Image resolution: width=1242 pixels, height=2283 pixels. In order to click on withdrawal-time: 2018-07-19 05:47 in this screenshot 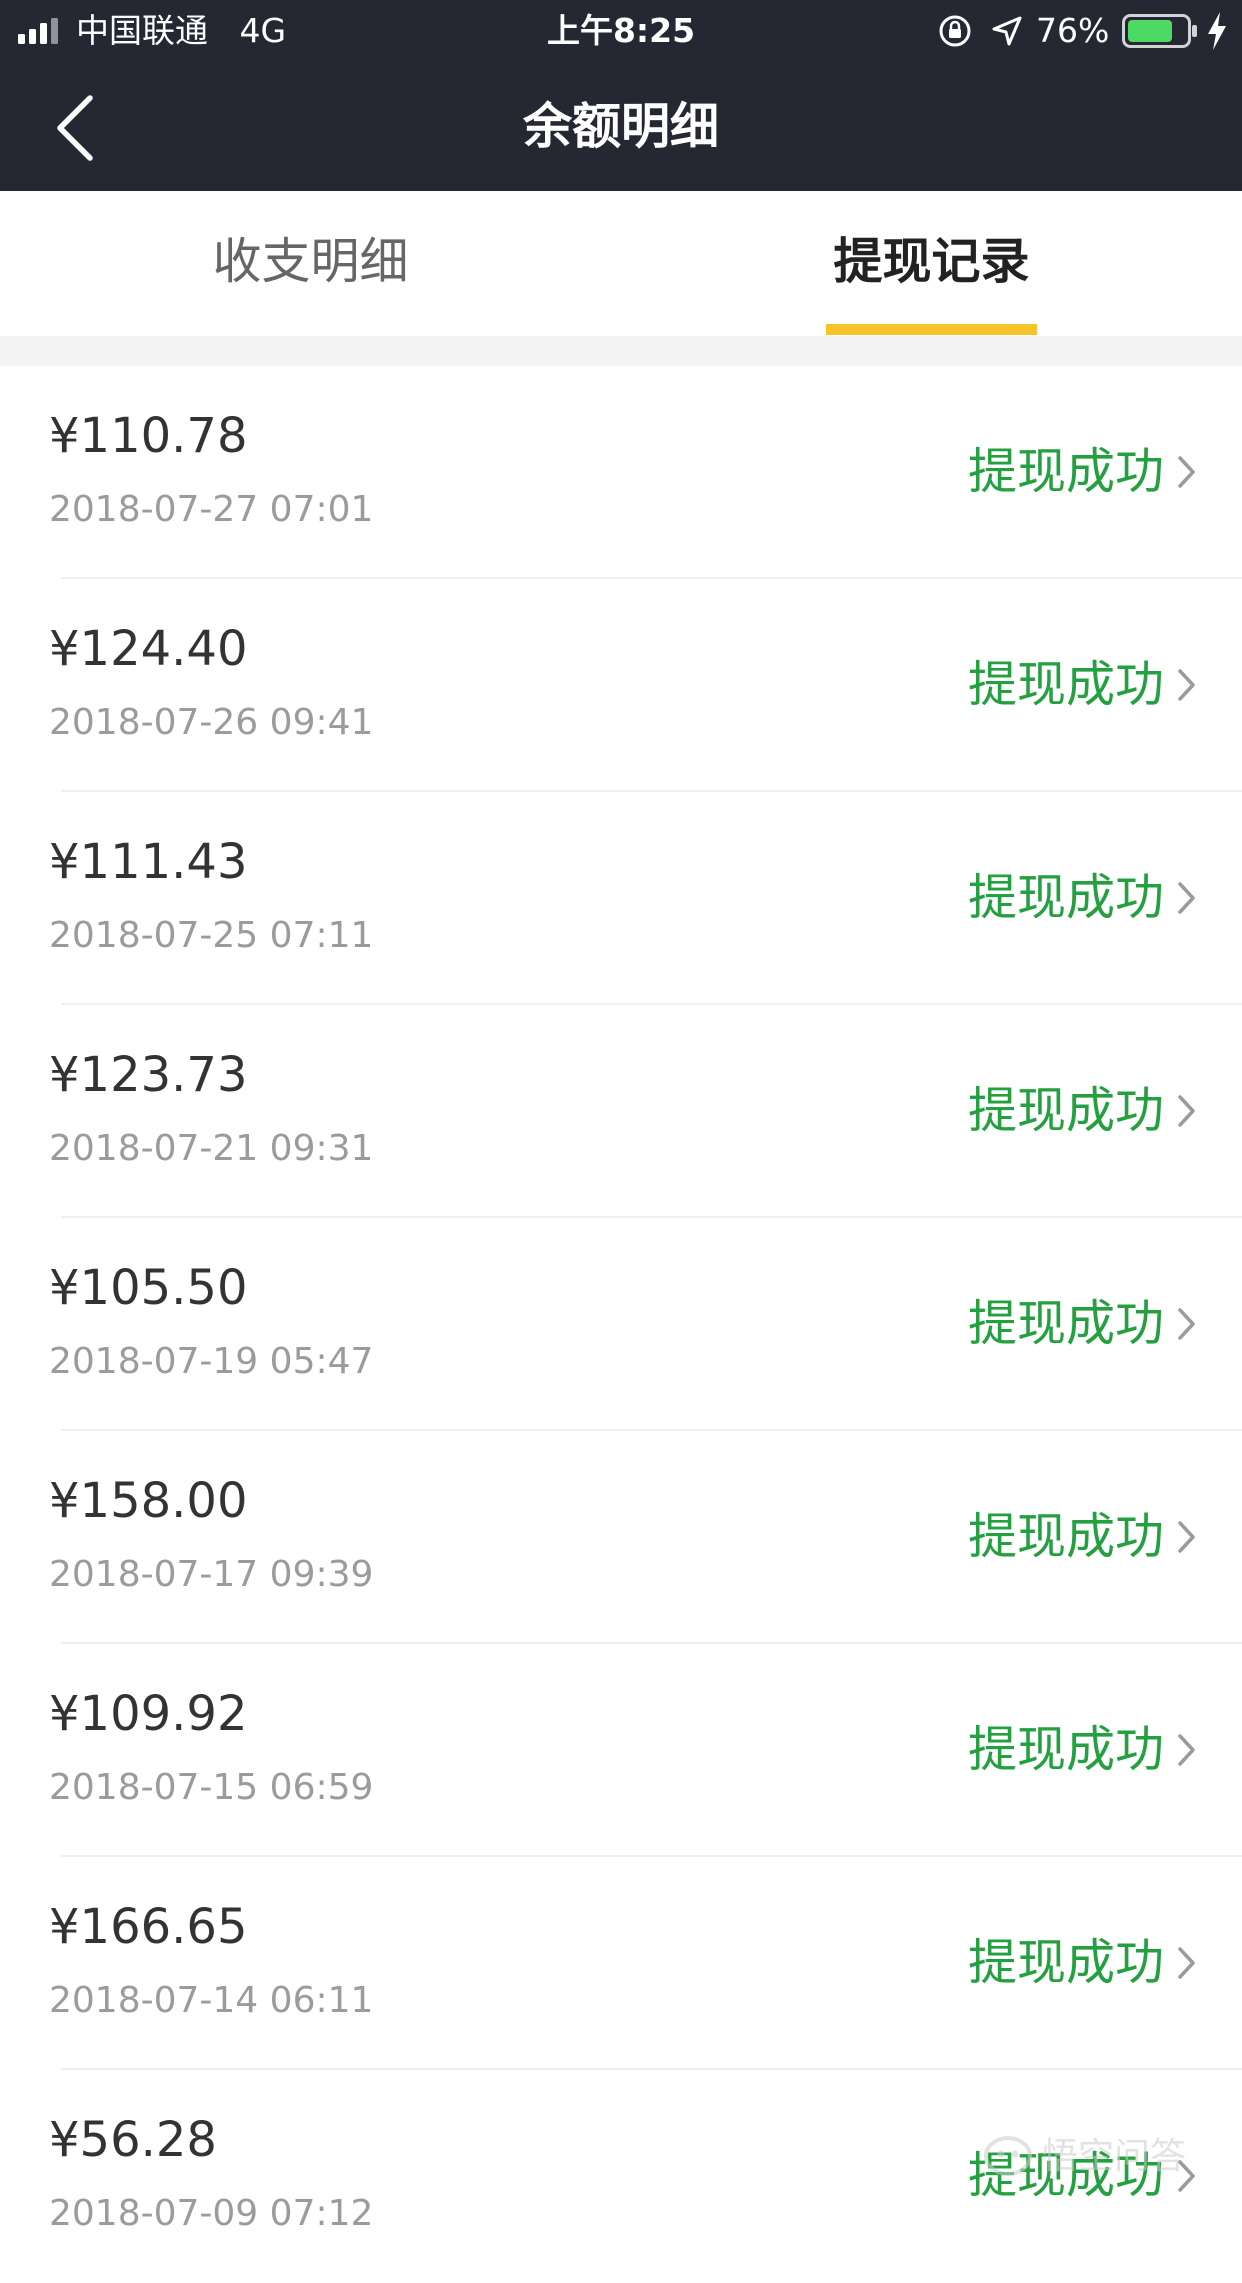, I will do `click(211, 1361)`.